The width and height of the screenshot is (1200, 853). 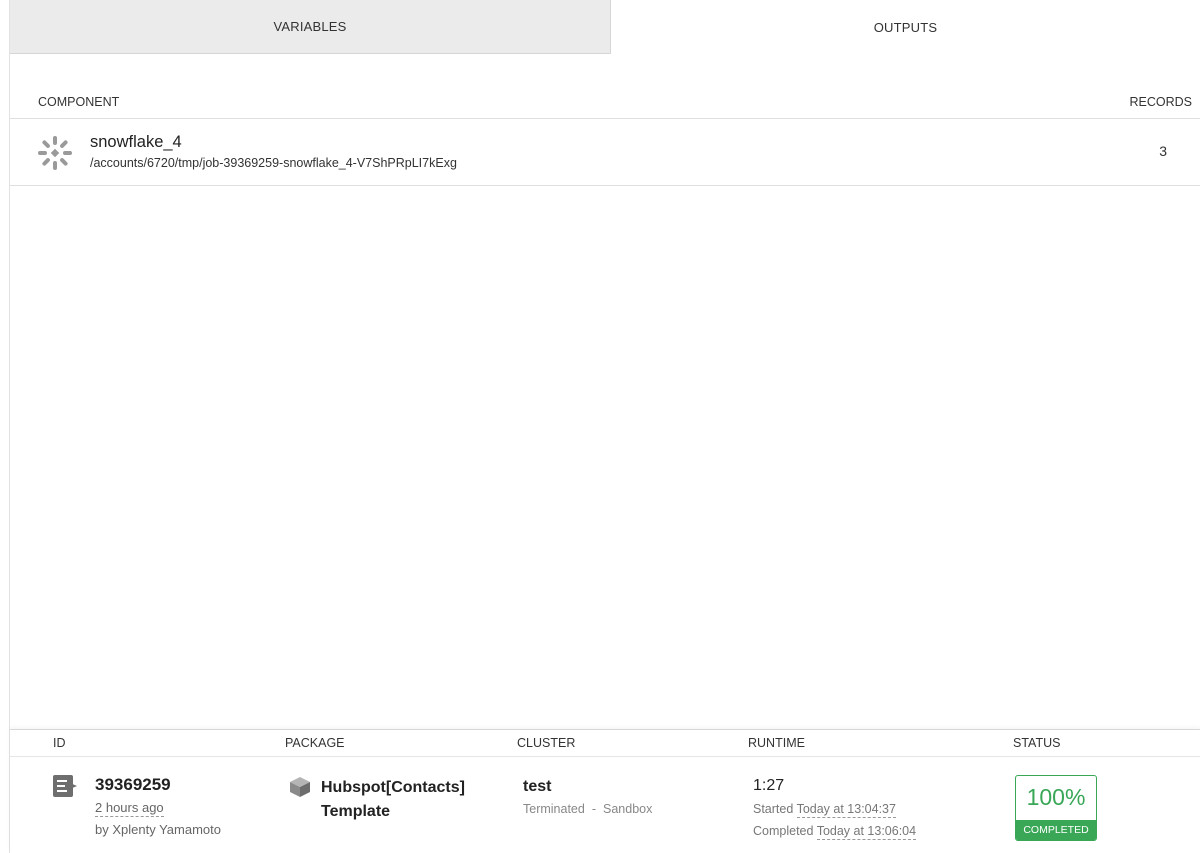 I want to click on column-header-runtime: RUNTIME, so click(x=776, y=743).